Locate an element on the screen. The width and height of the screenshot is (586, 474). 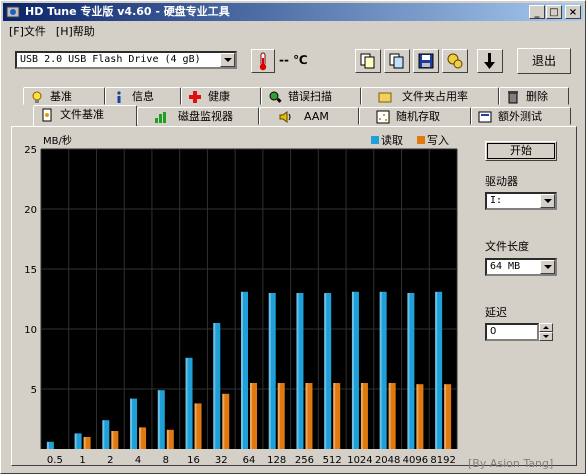
copy-screen-icon is located at coordinates (396, 61).